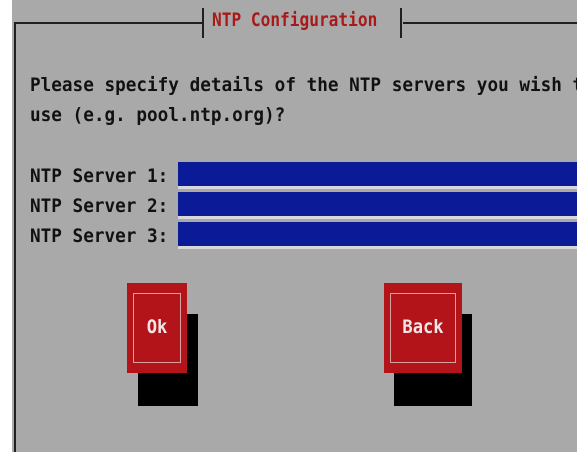  Describe the element at coordinates (401, 23) in the screenshot. I see `title-bracket-right` at that location.